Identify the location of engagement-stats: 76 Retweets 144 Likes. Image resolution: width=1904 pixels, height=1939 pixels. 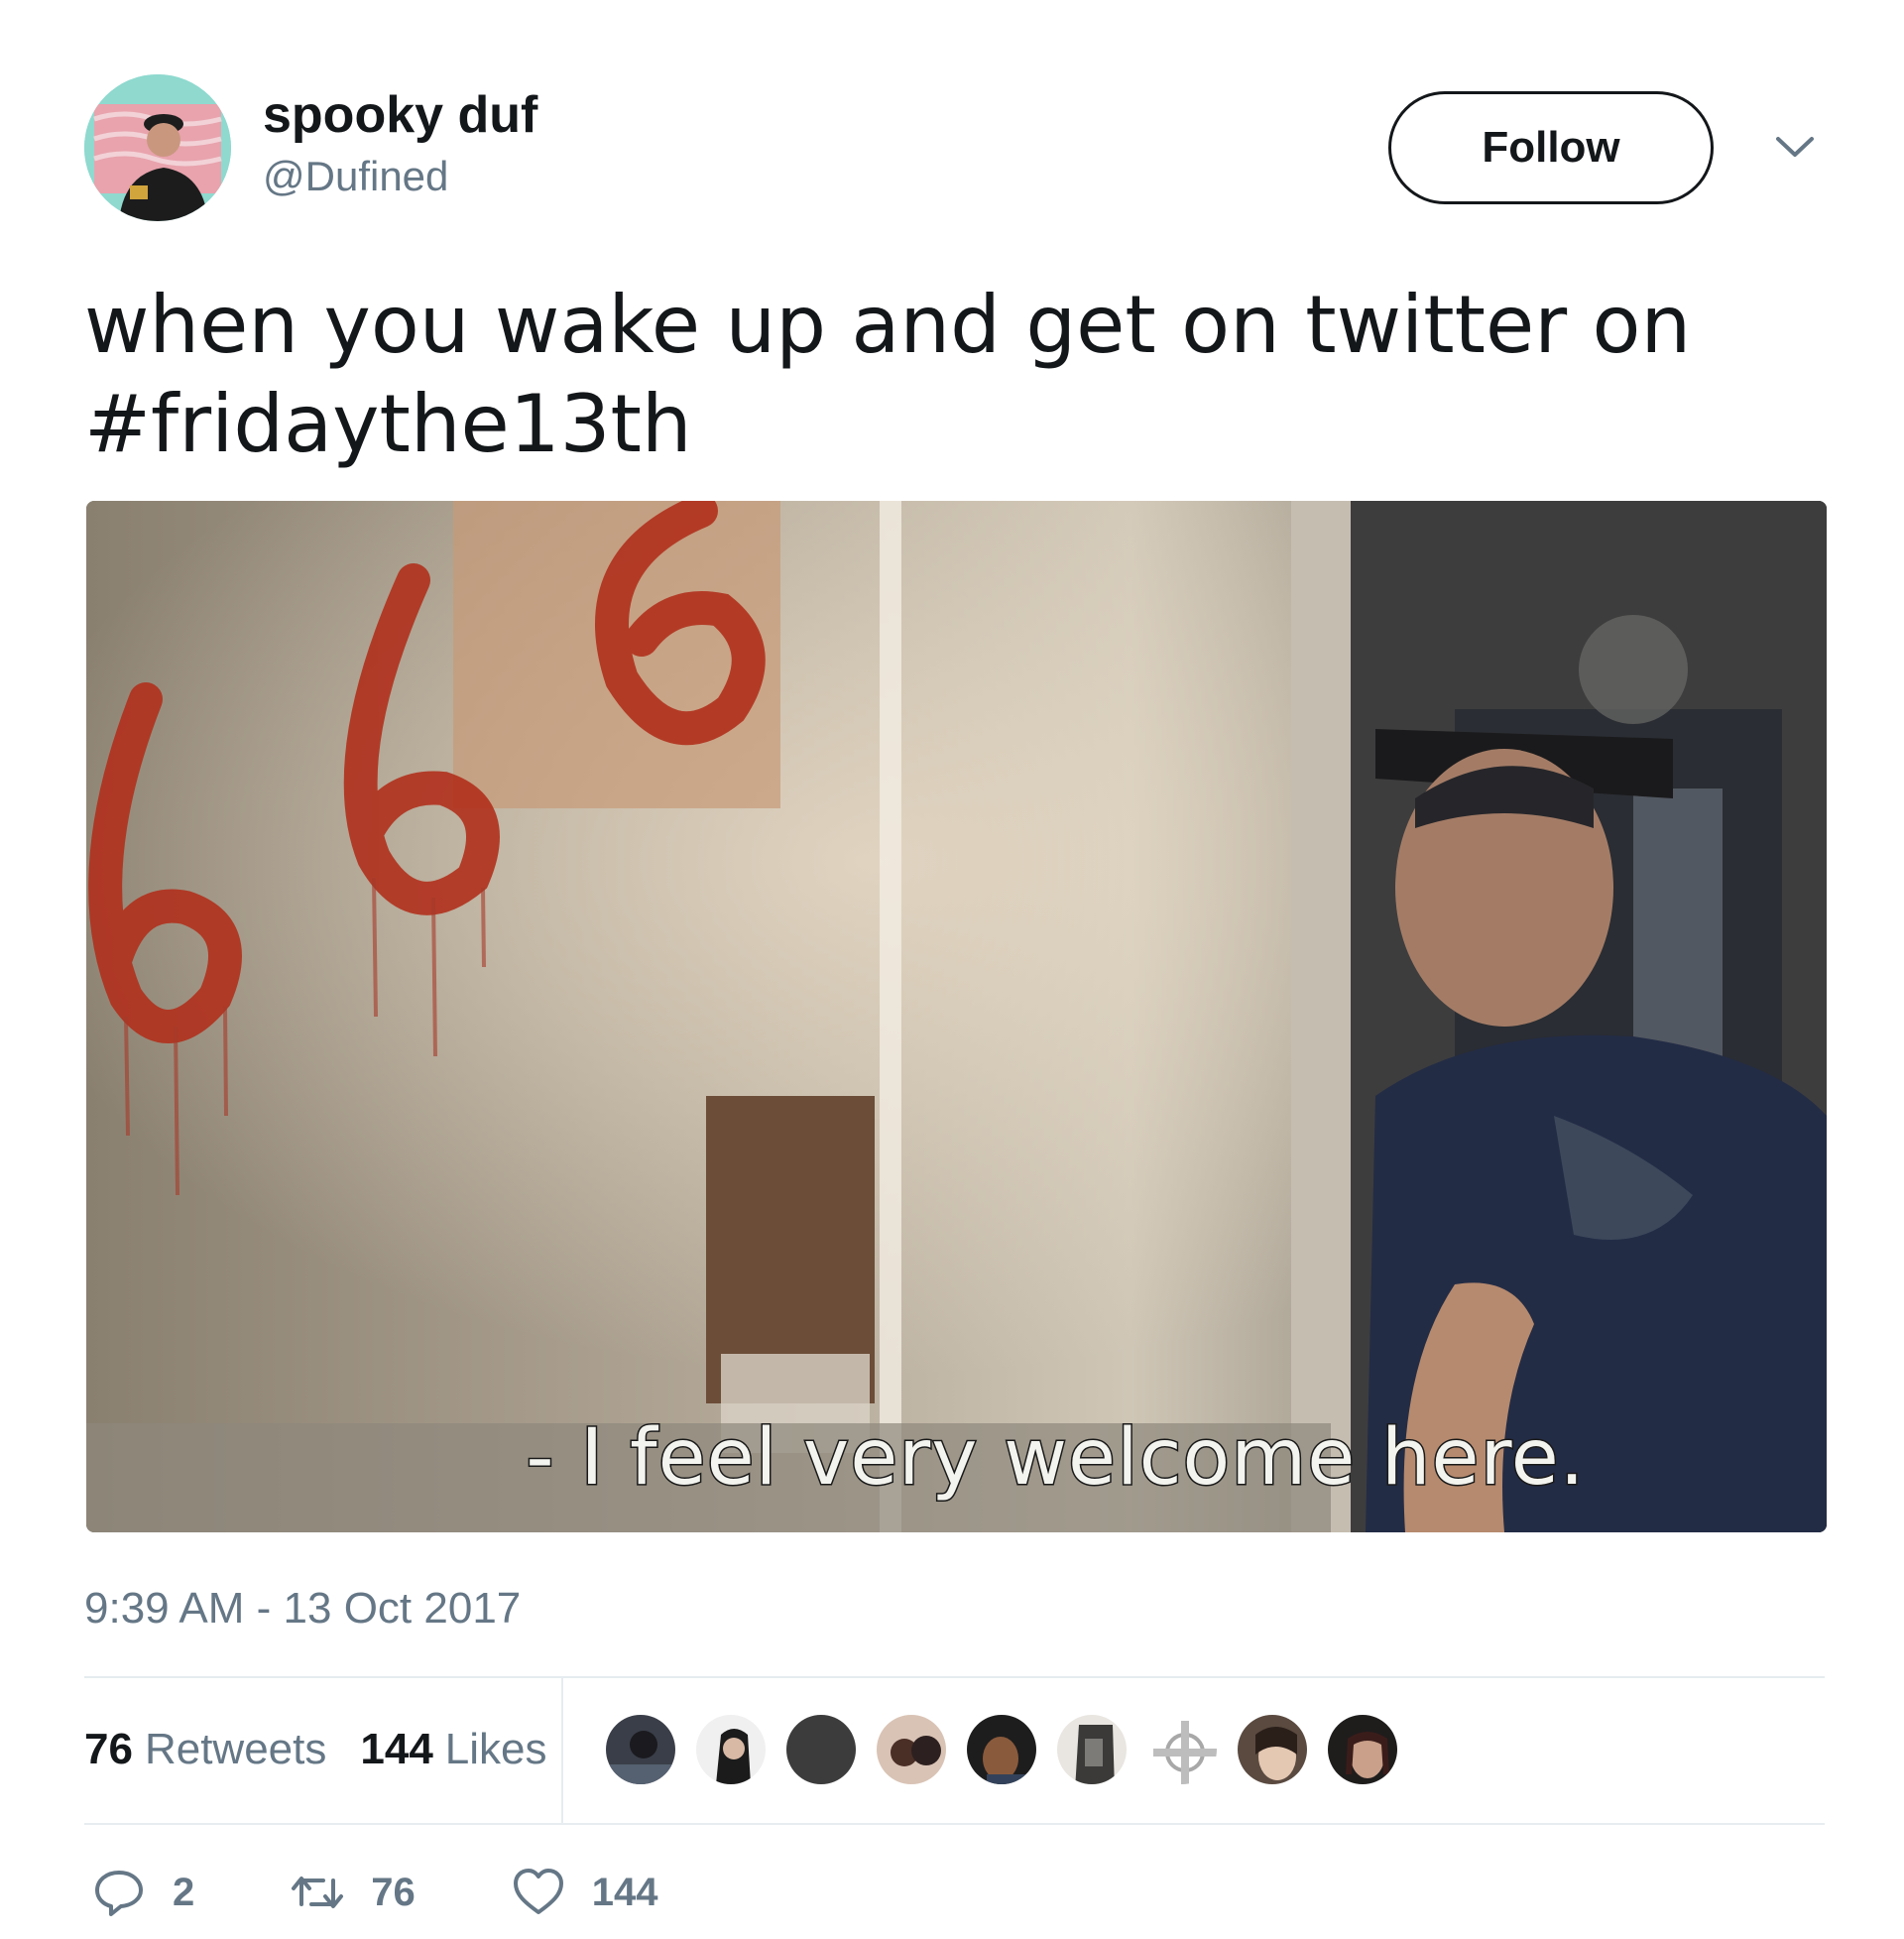
(332, 1749).